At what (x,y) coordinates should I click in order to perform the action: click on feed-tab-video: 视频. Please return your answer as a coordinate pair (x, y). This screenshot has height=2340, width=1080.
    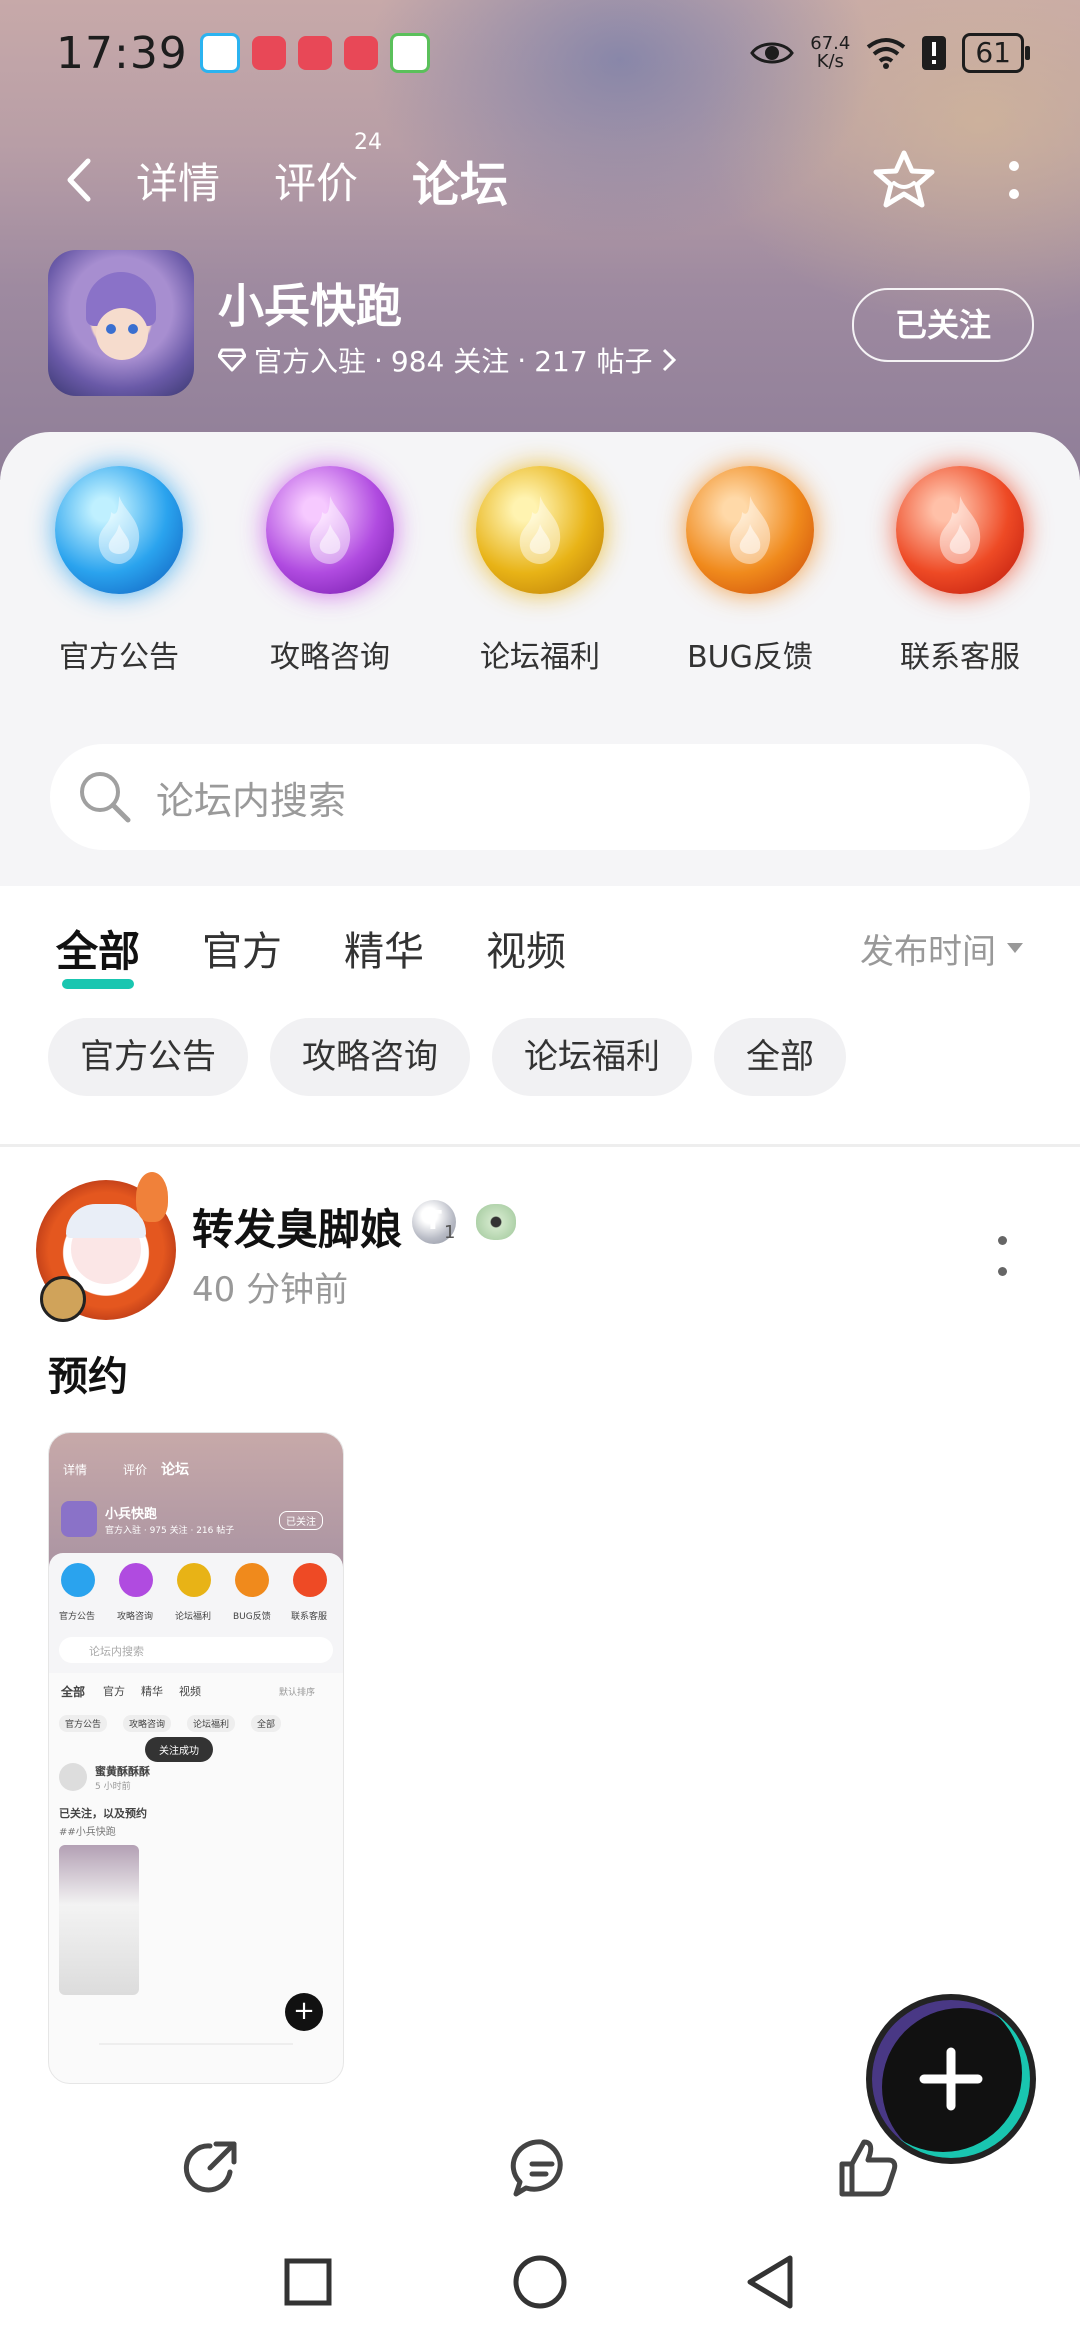
    Looking at the image, I should click on (526, 948).